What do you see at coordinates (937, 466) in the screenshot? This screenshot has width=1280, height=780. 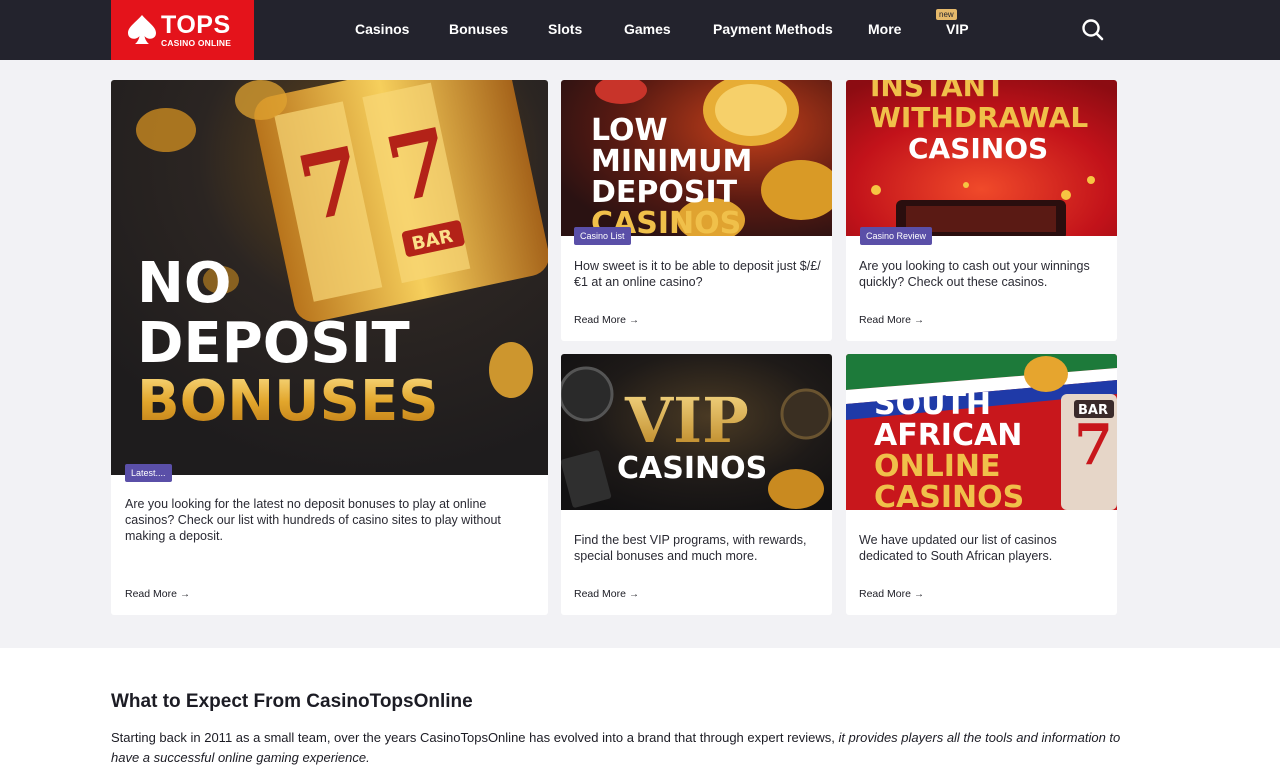 I see `svg-text: ONLINE` at bounding box center [937, 466].